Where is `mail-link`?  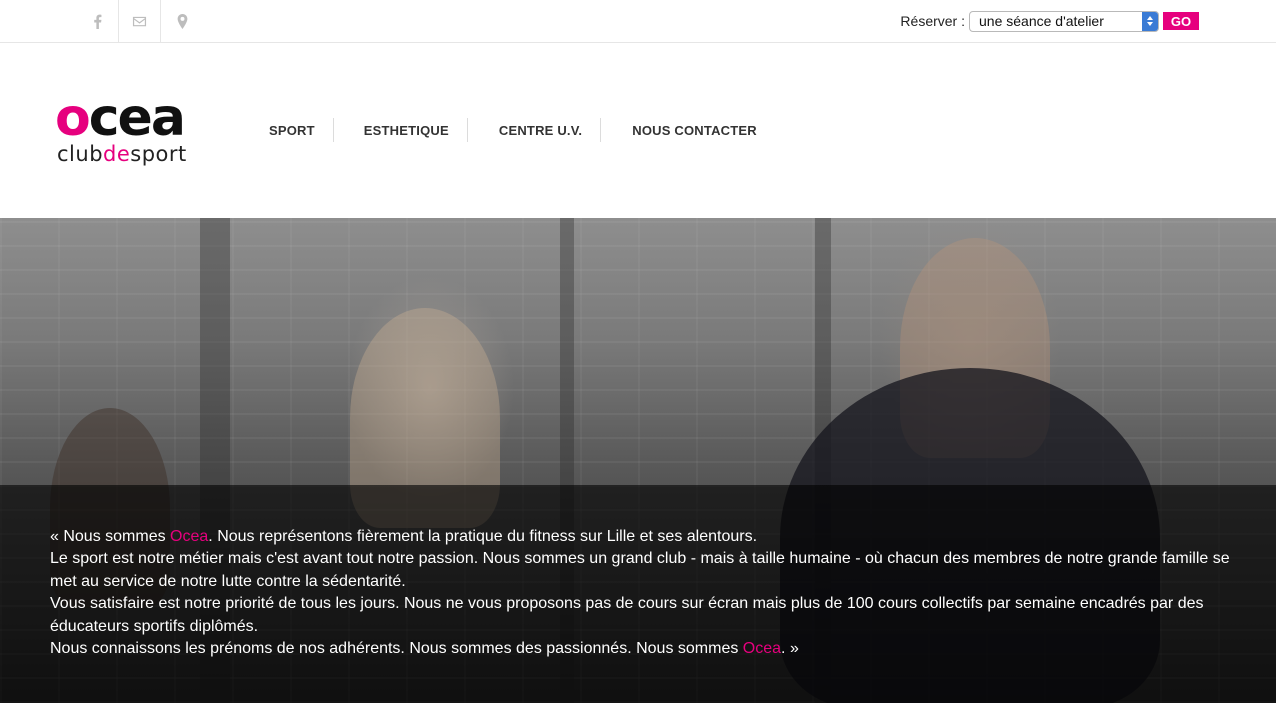 mail-link is located at coordinates (140, 21).